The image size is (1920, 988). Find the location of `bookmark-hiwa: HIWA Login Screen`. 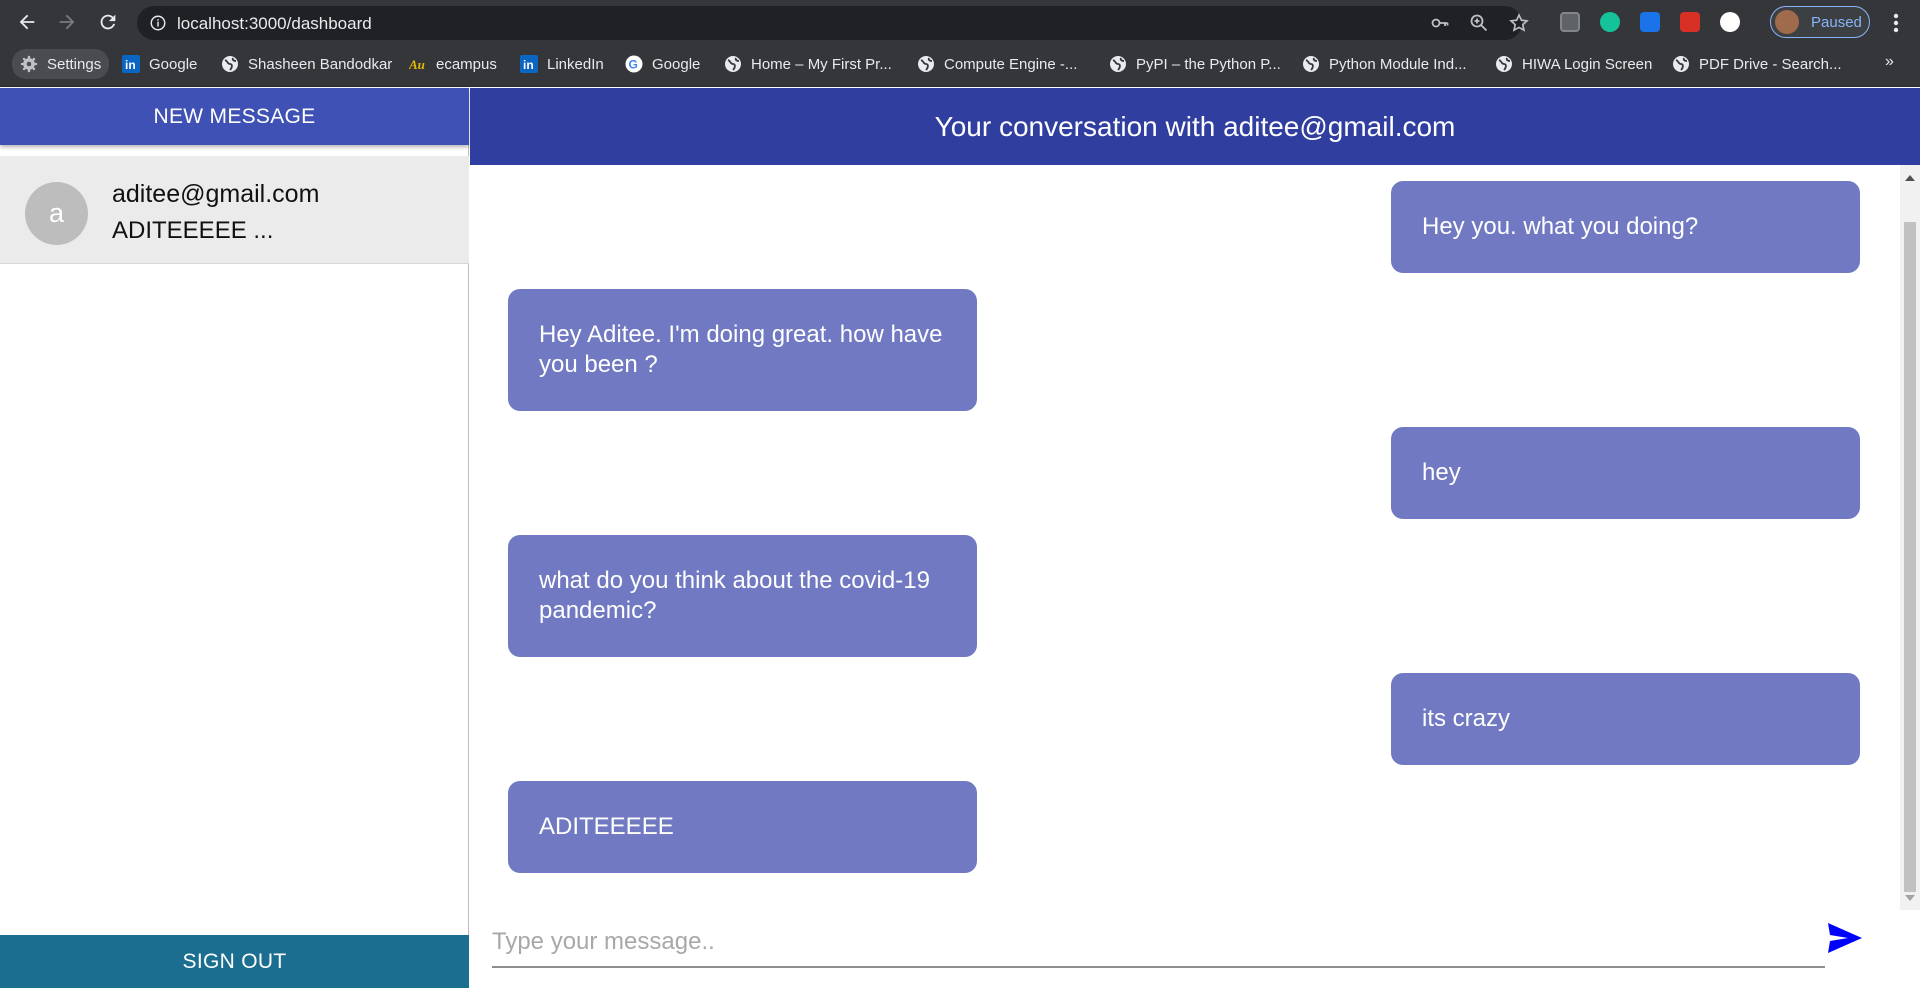

bookmark-hiwa: HIWA Login Screen is located at coordinates (1573, 64).